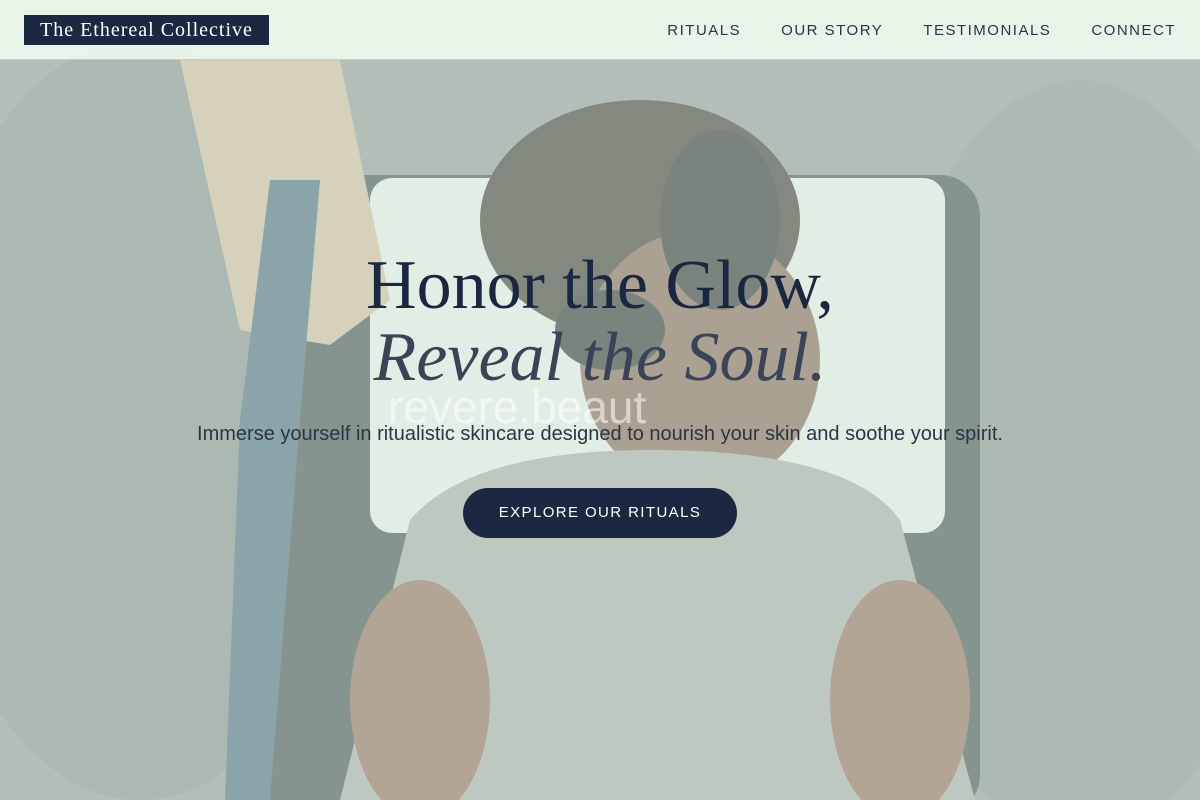 Image resolution: width=1200 pixels, height=800 pixels. I want to click on nav-link-testimonials: TESTIMONIALS, so click(987, 30).